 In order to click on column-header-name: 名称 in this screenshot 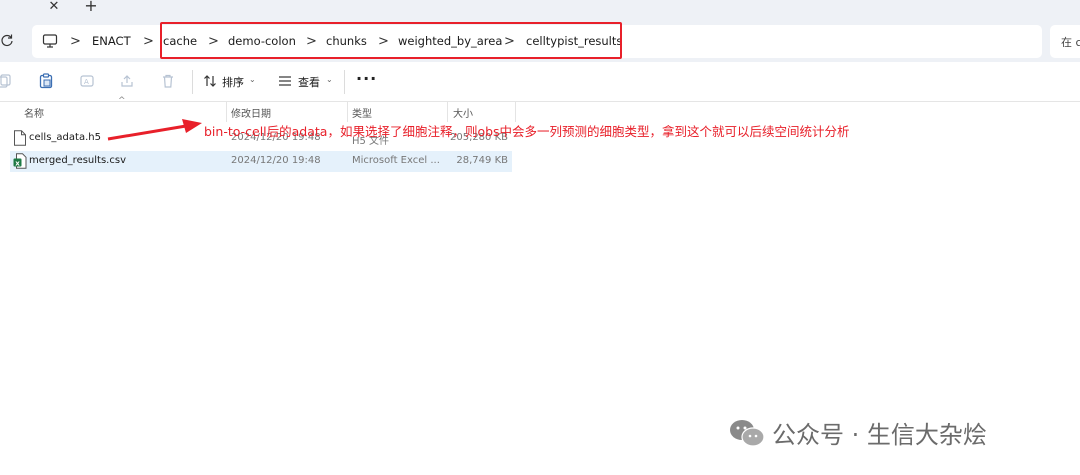, I will do `click(34, 112)`.